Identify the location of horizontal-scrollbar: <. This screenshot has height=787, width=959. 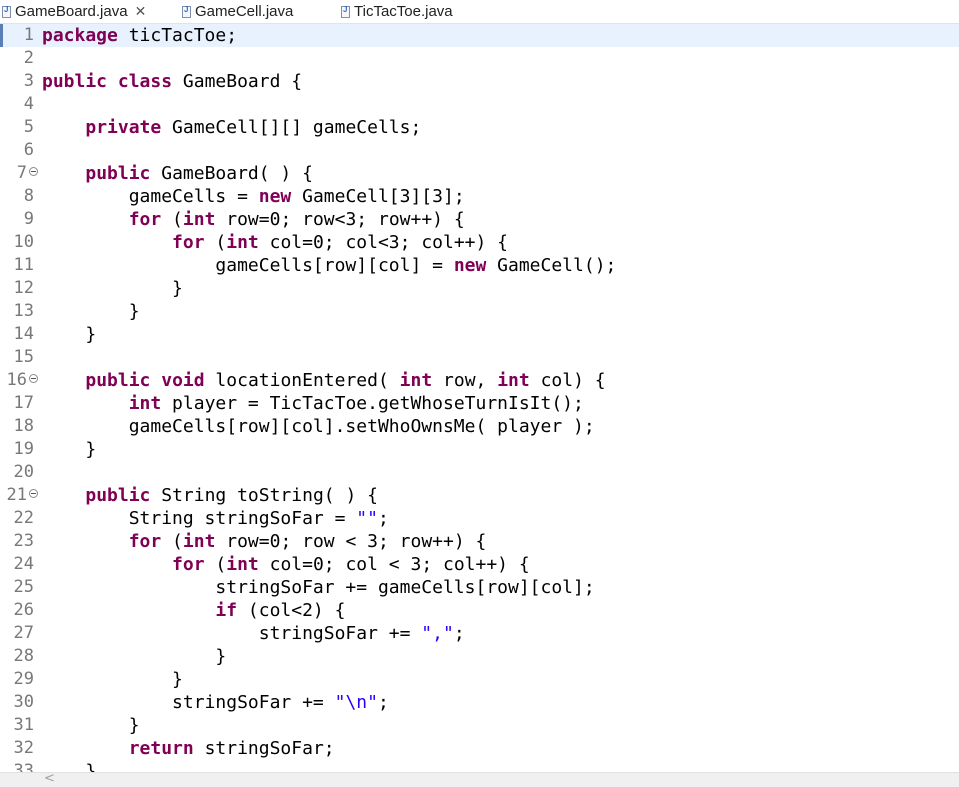
(479, 779).